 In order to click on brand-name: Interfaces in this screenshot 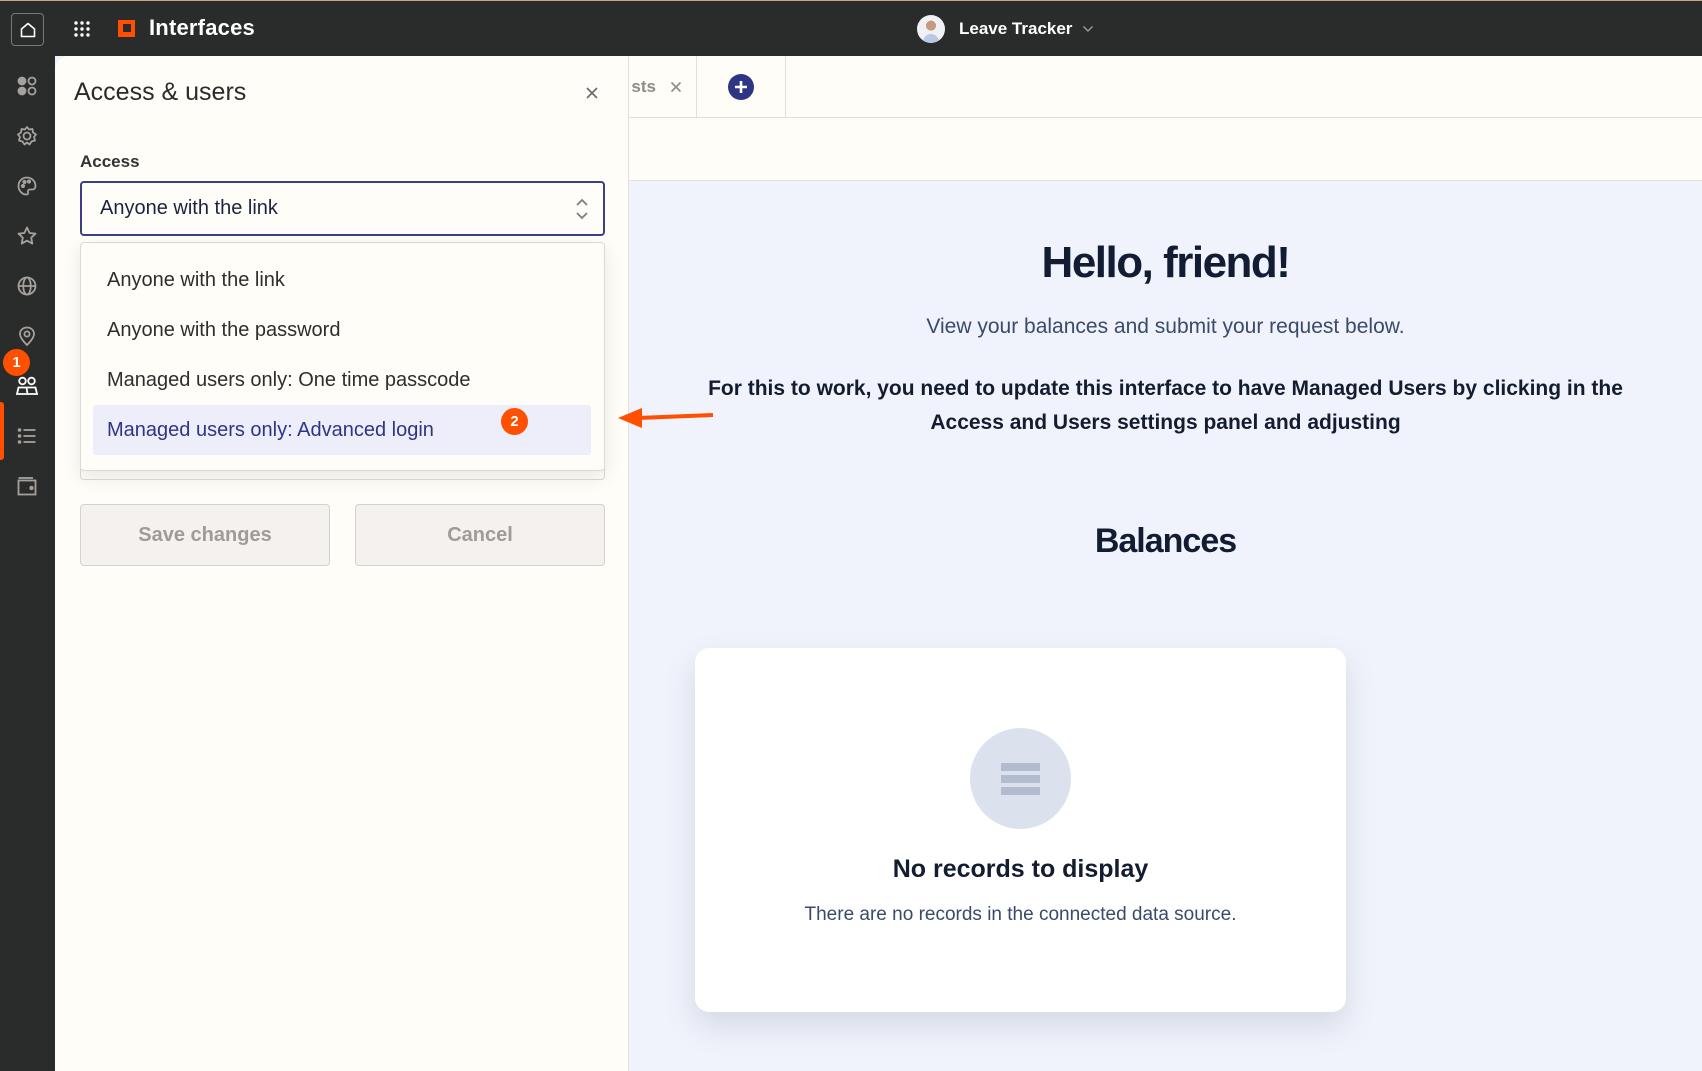, I will do `click(202, 27)`.